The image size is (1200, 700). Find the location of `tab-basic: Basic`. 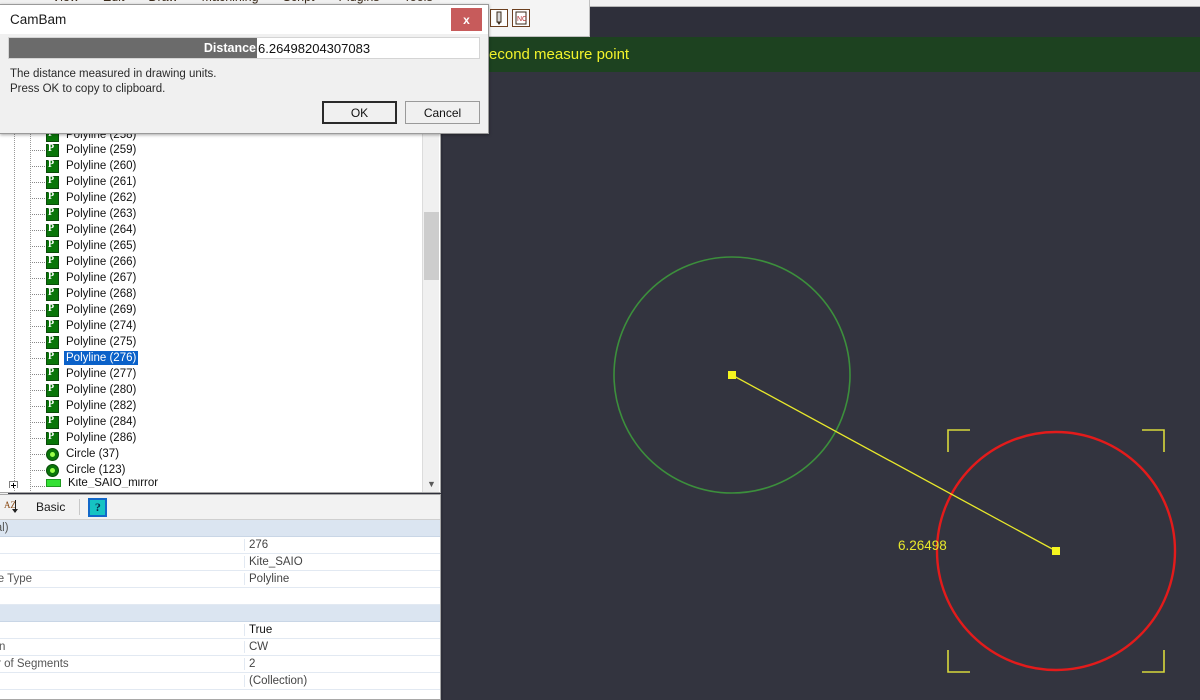

tab-basic: Basic is located at coordinates (50, 507).